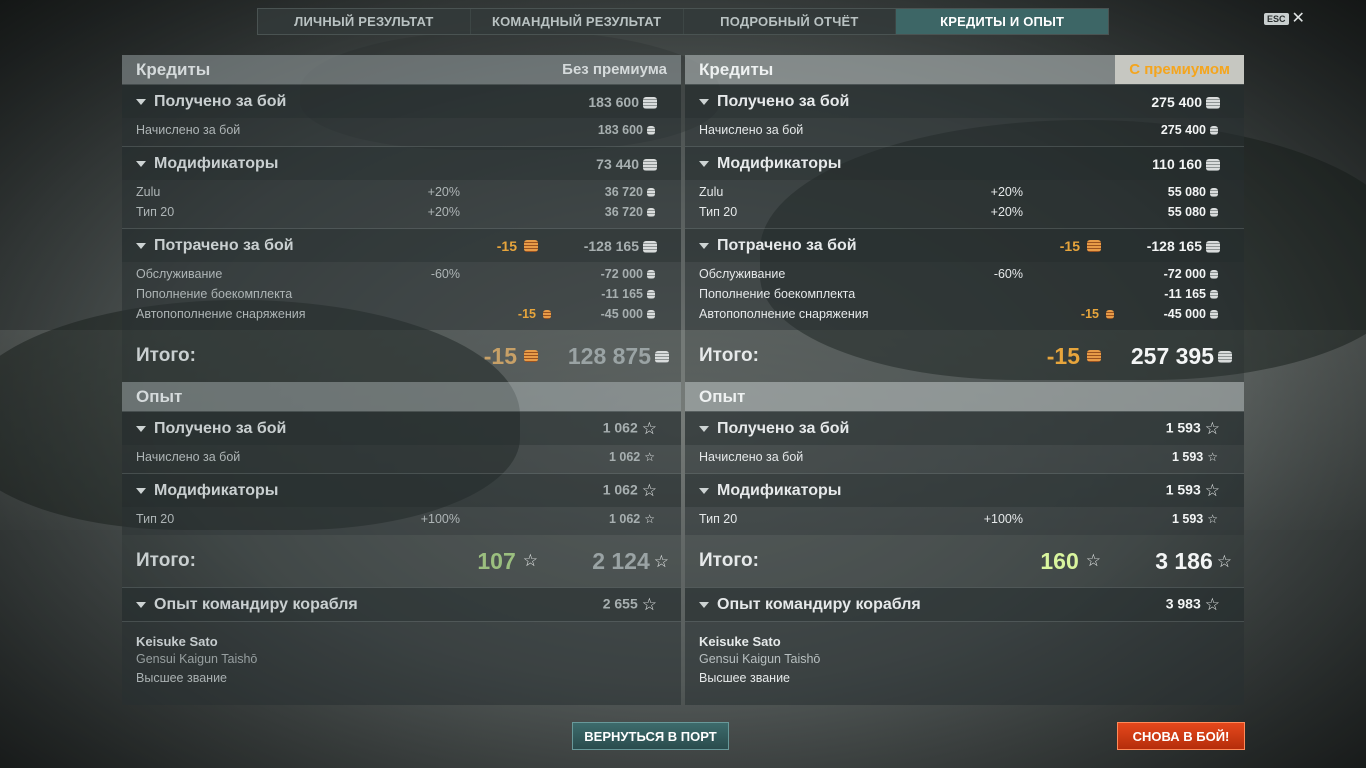 This screenshot has height=768, width=1366. I want to click on free-exp-total: 107 ☆, so click(507, 560).